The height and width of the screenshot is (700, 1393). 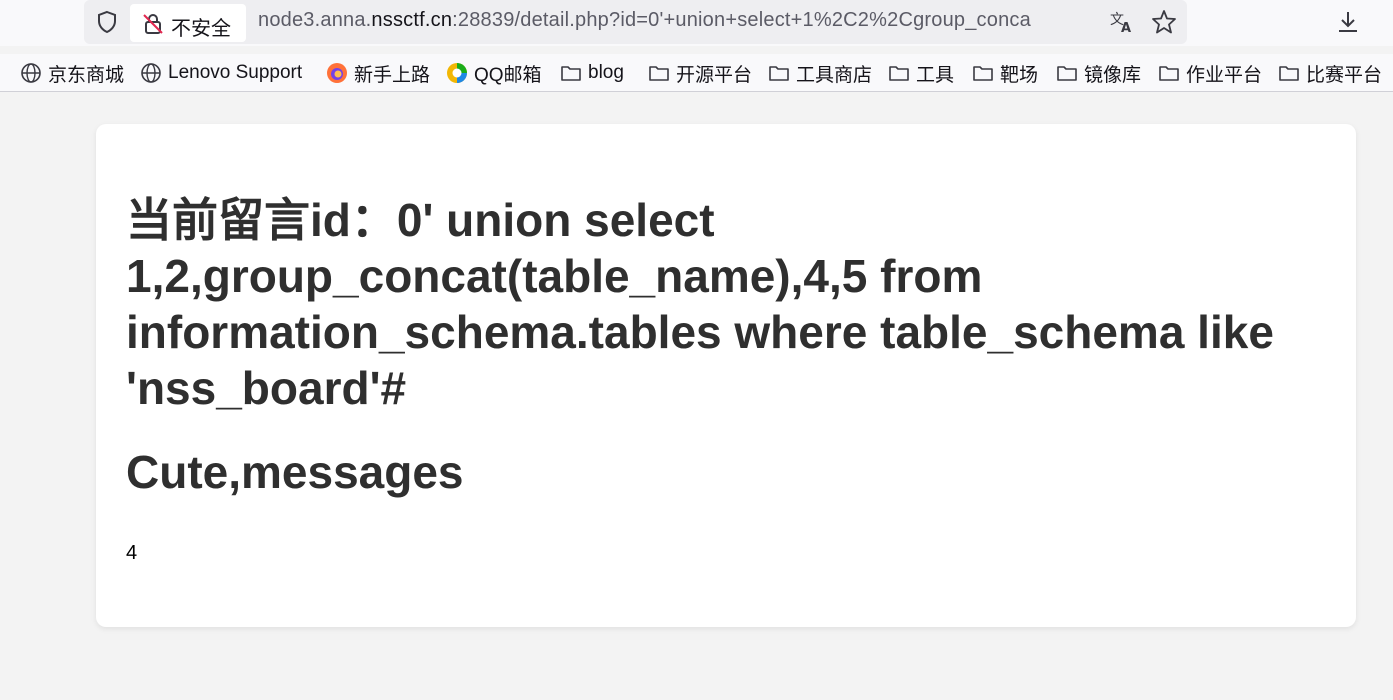 I want to click on bookmark-item: 新手上路, so click(x=378, y=73).